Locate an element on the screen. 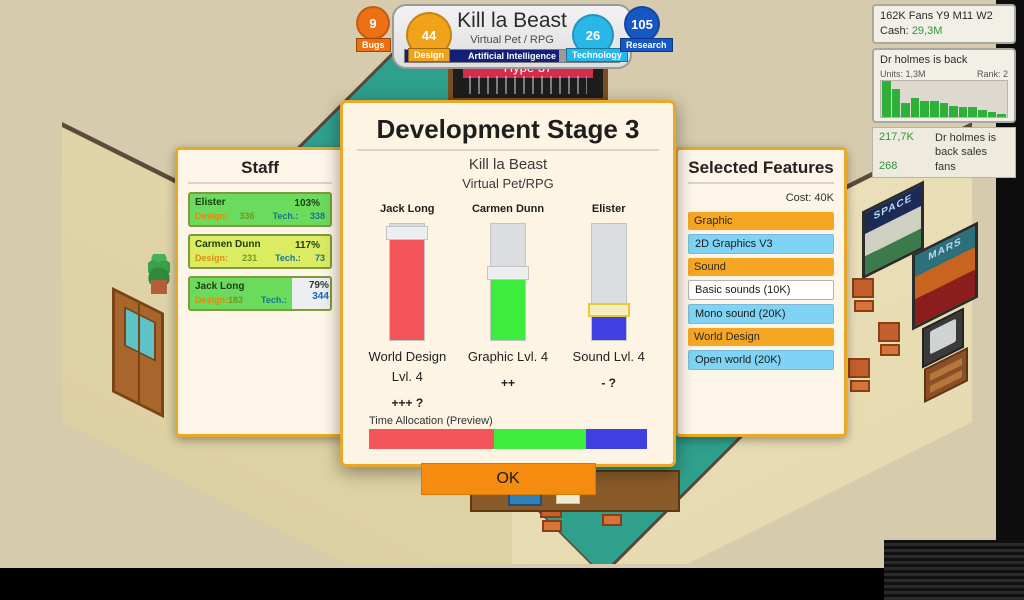  design-caption: Design is located at coordinates (429, 55).